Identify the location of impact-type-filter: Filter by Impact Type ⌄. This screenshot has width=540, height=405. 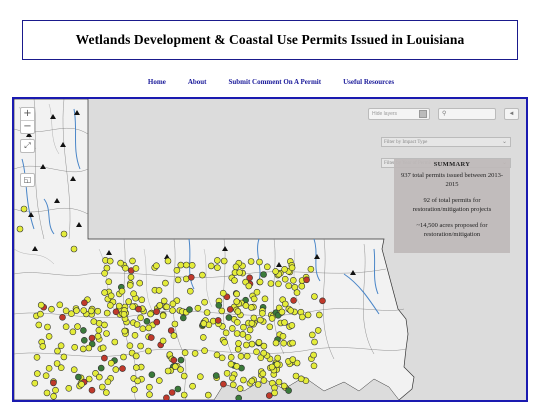
(446, 142).